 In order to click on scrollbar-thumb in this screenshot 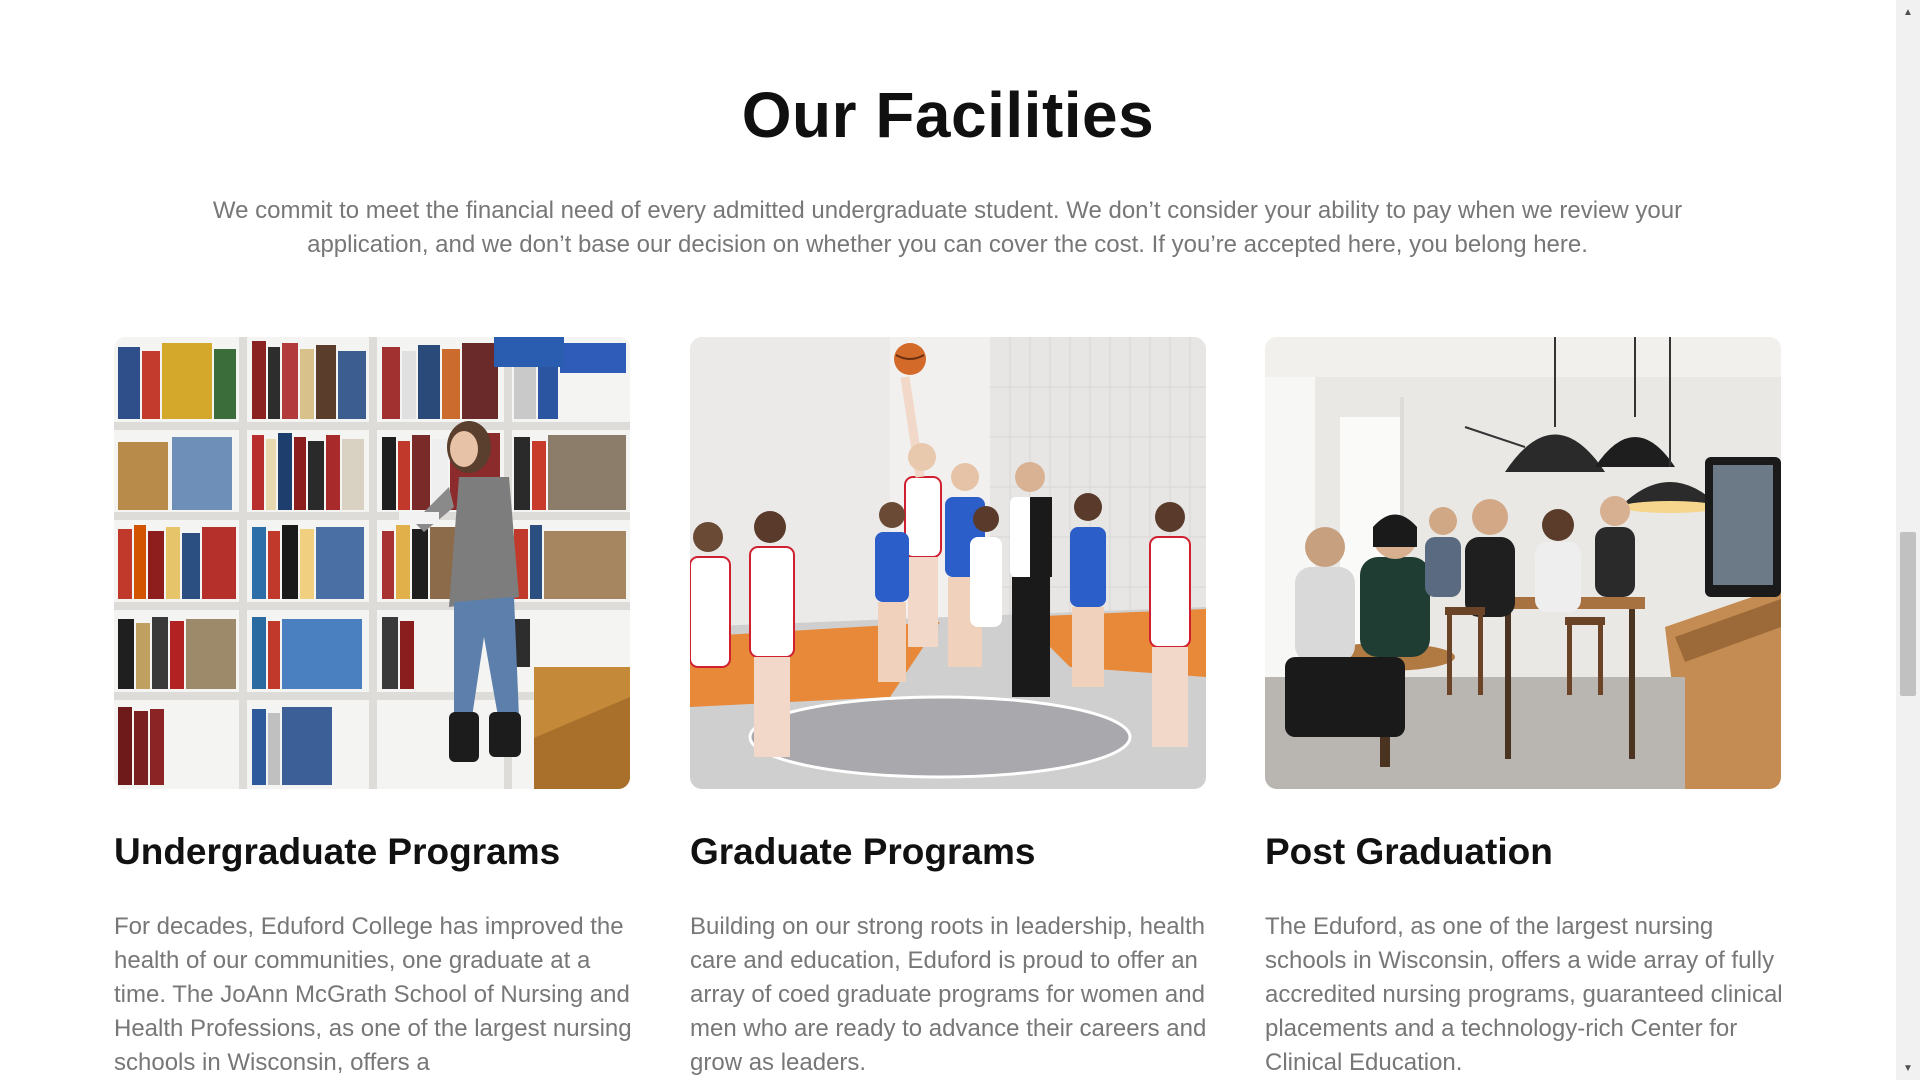, I will do `click(1908, 614)`.